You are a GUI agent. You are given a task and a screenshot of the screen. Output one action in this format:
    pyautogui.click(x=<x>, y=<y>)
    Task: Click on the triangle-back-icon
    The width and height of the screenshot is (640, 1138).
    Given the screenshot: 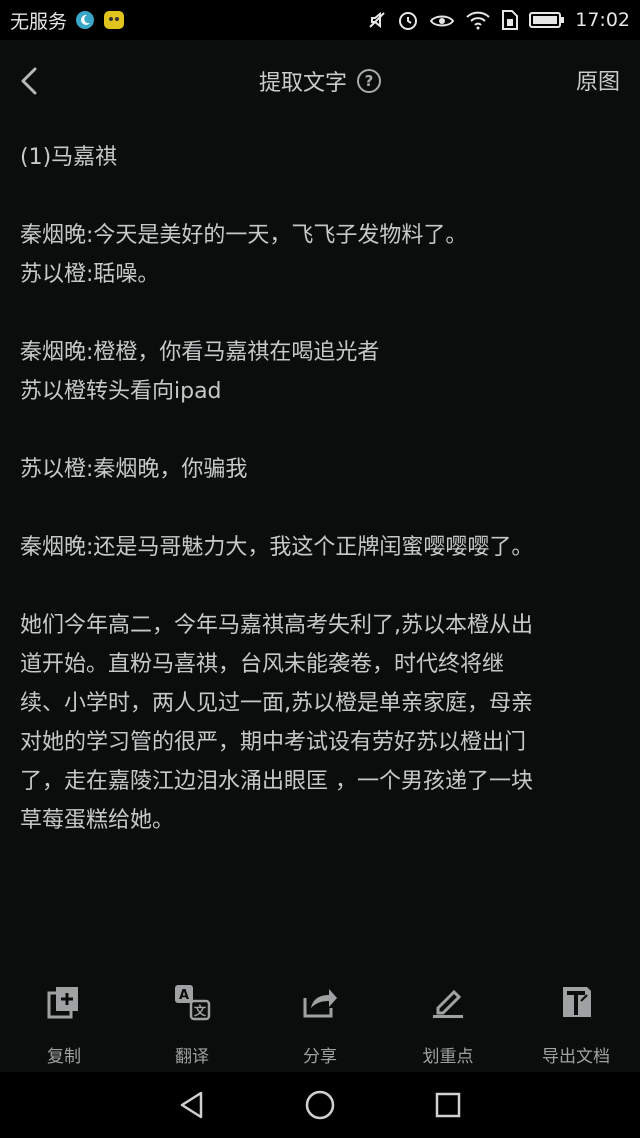 What is the action you would take?
    pyautogui.click(x=191, y=1105)
    